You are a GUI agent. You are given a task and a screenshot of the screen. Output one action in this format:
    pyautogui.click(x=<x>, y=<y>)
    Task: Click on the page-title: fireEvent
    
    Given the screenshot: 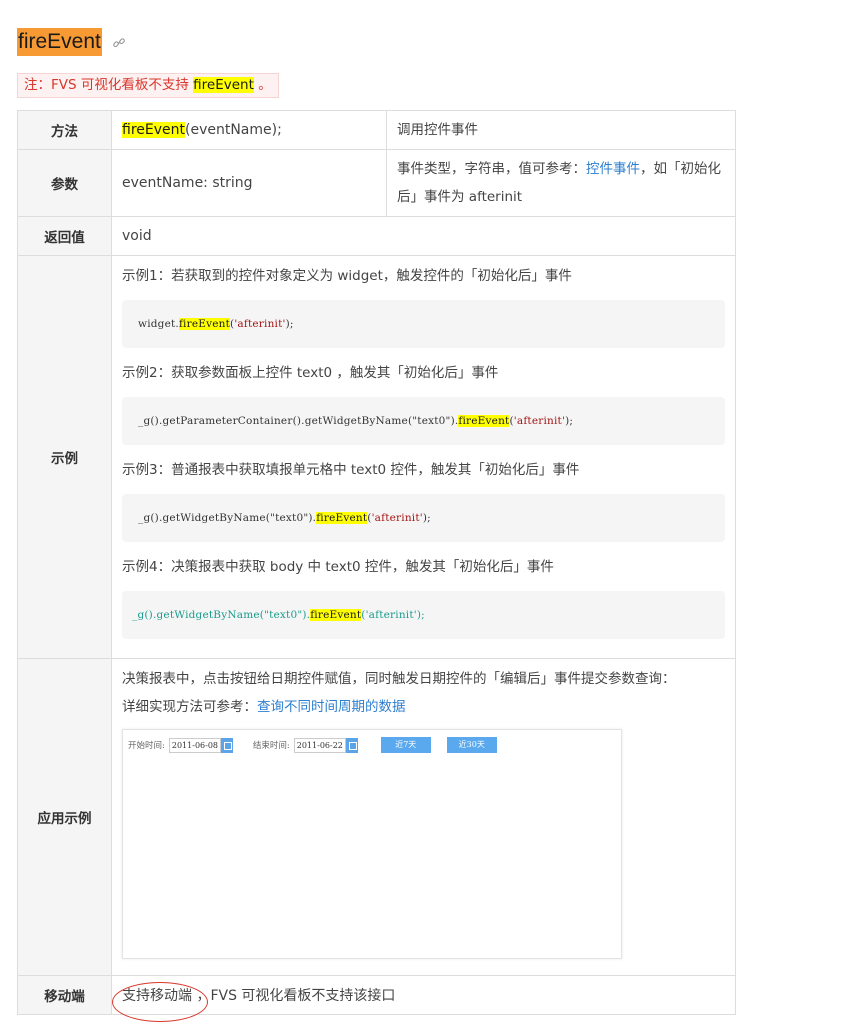 What is the action you would take?
    pyautogui.click(x=59, y=42)
    